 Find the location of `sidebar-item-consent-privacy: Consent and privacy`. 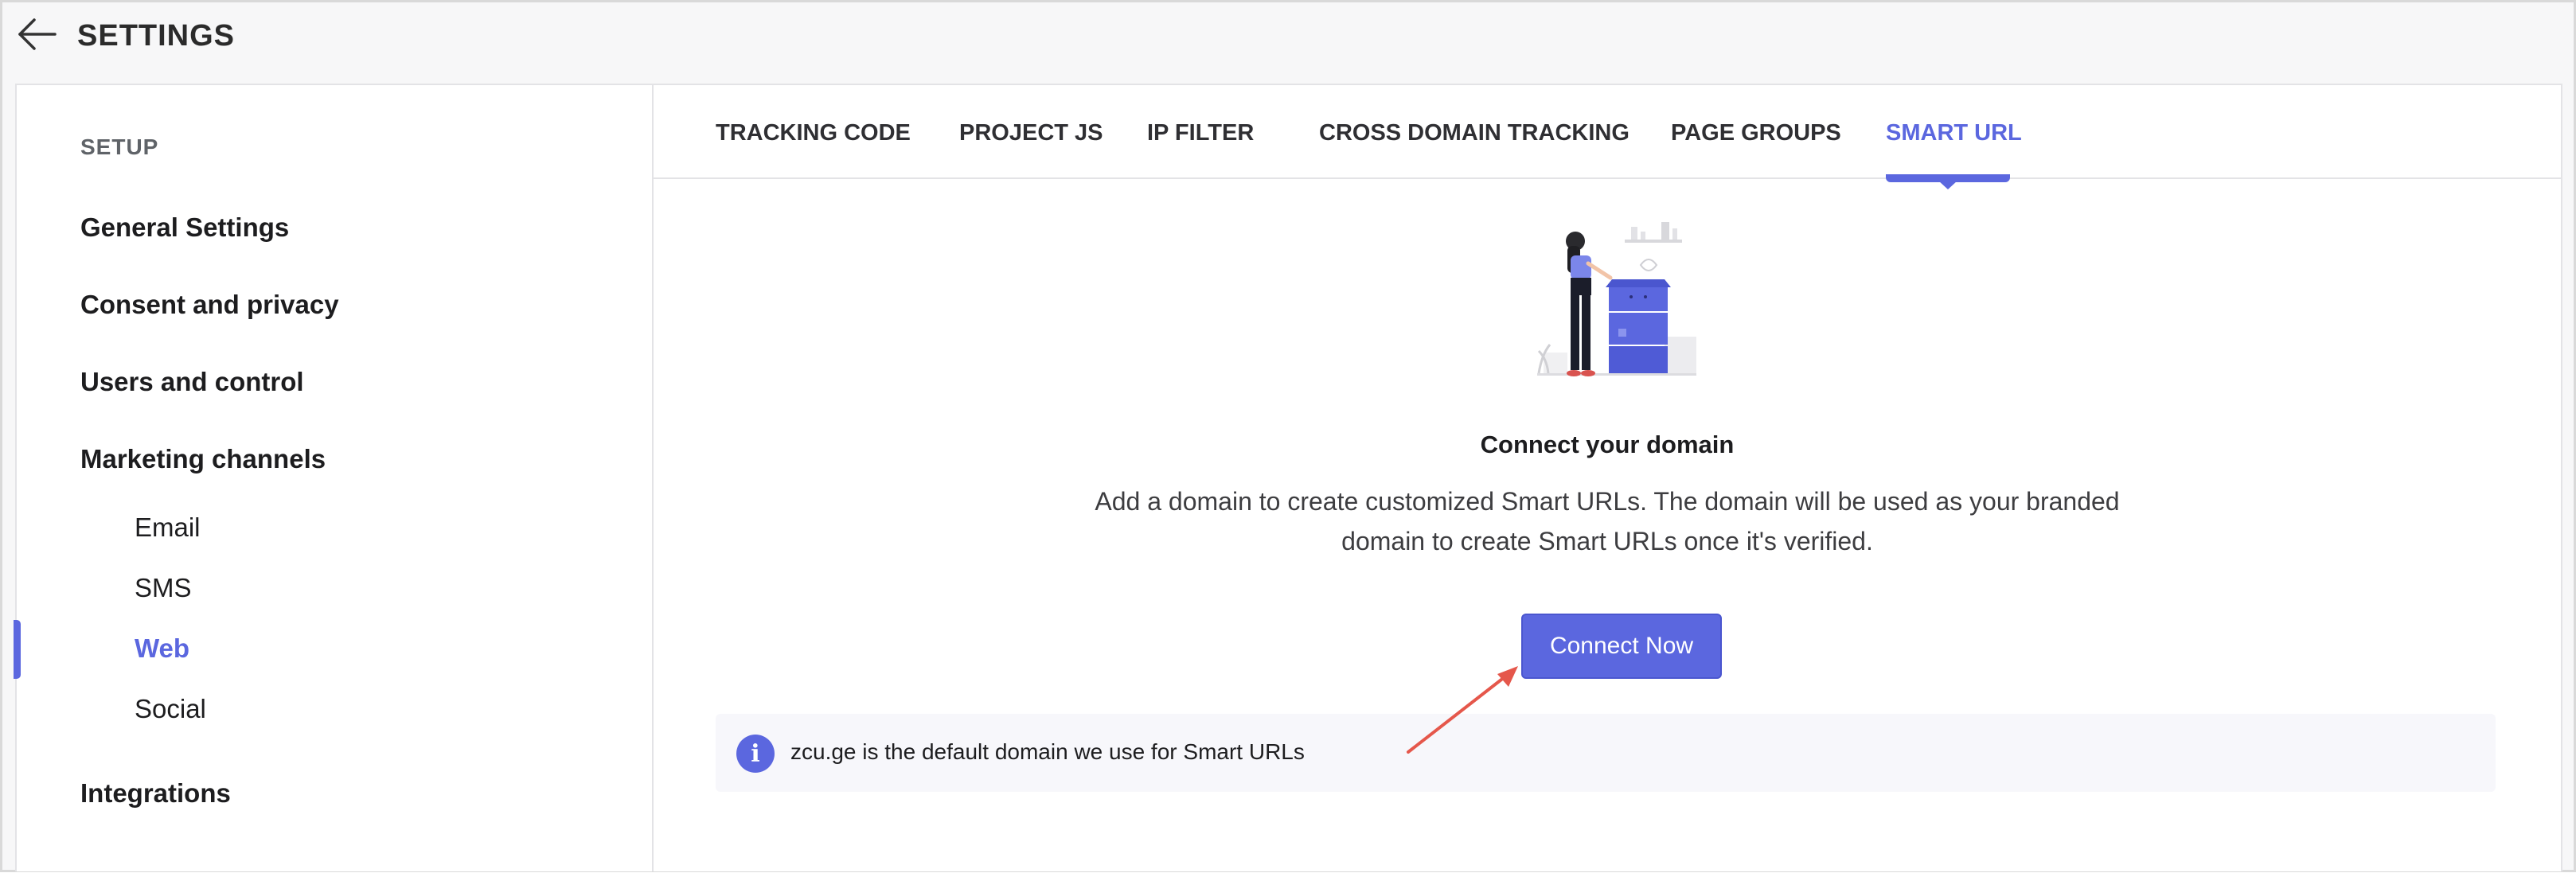

sidebar-item-consent-privacy: Consent and privacy is located at coordinates (209, 305).